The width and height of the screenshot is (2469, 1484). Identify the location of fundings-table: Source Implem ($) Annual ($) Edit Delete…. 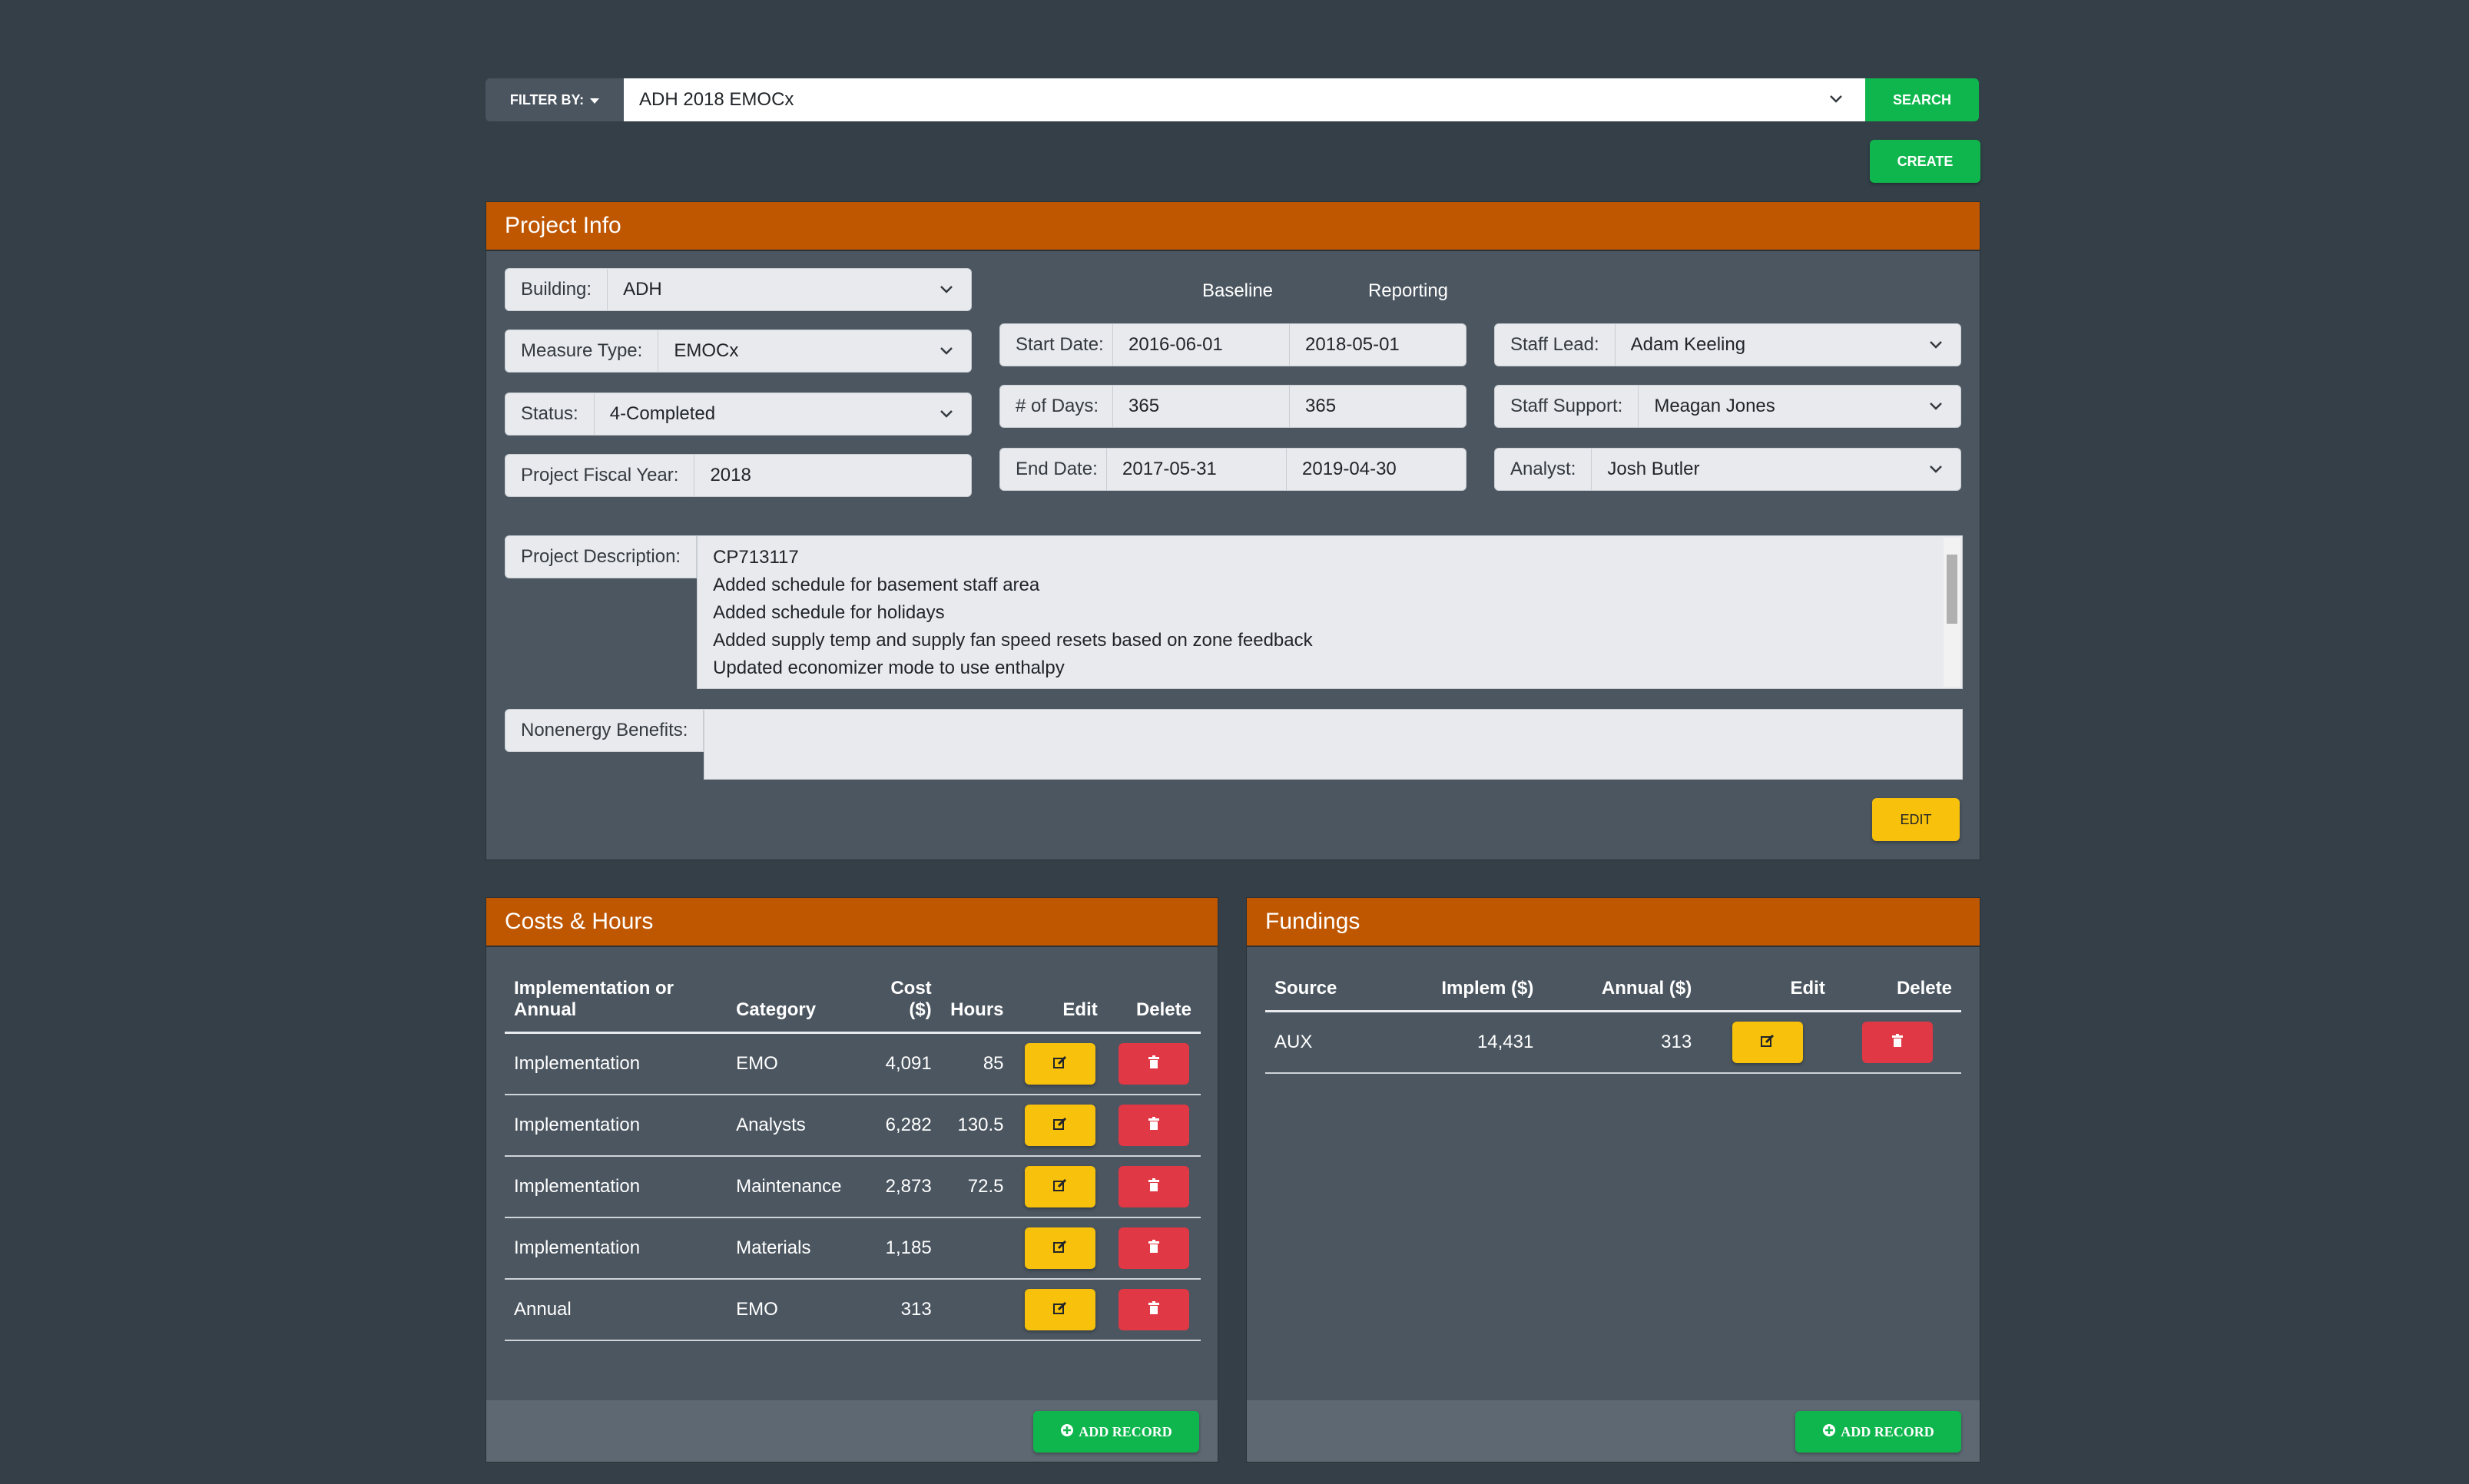
(1613, 1026).